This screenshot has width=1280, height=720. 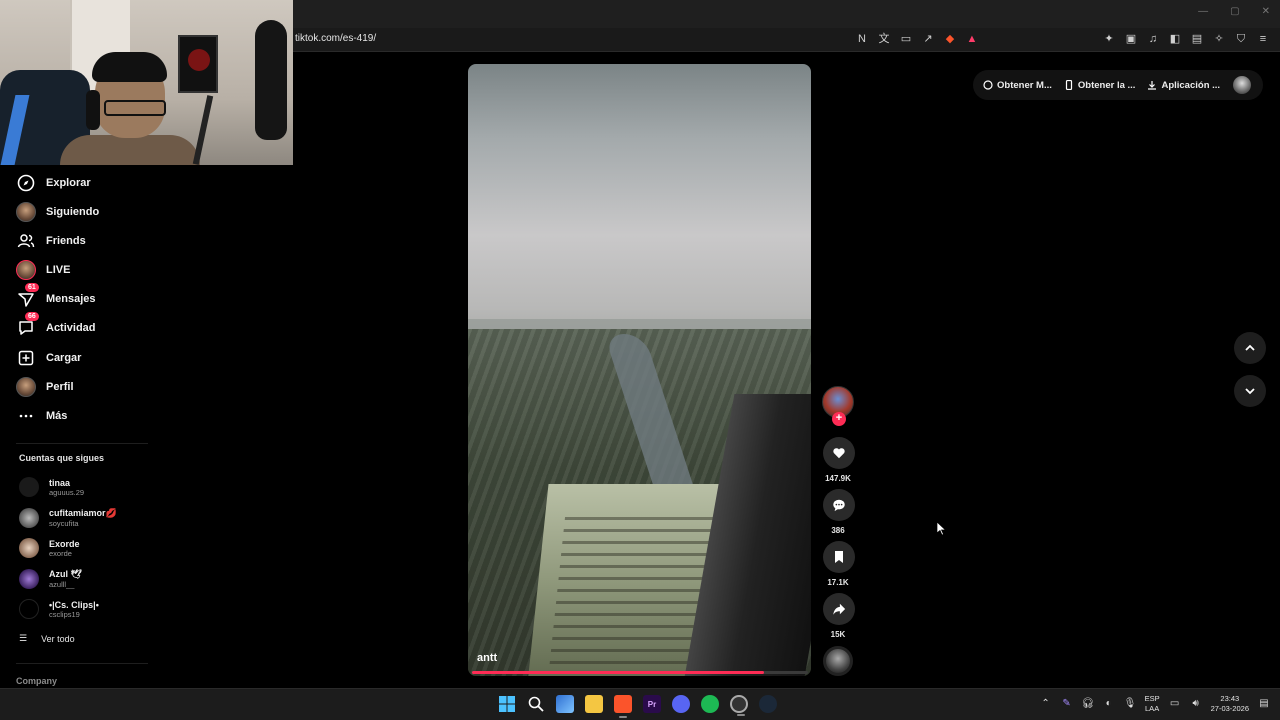 I want to click on following-item: cufitamiamor💋 soycufita, so click(x=68, y=518).